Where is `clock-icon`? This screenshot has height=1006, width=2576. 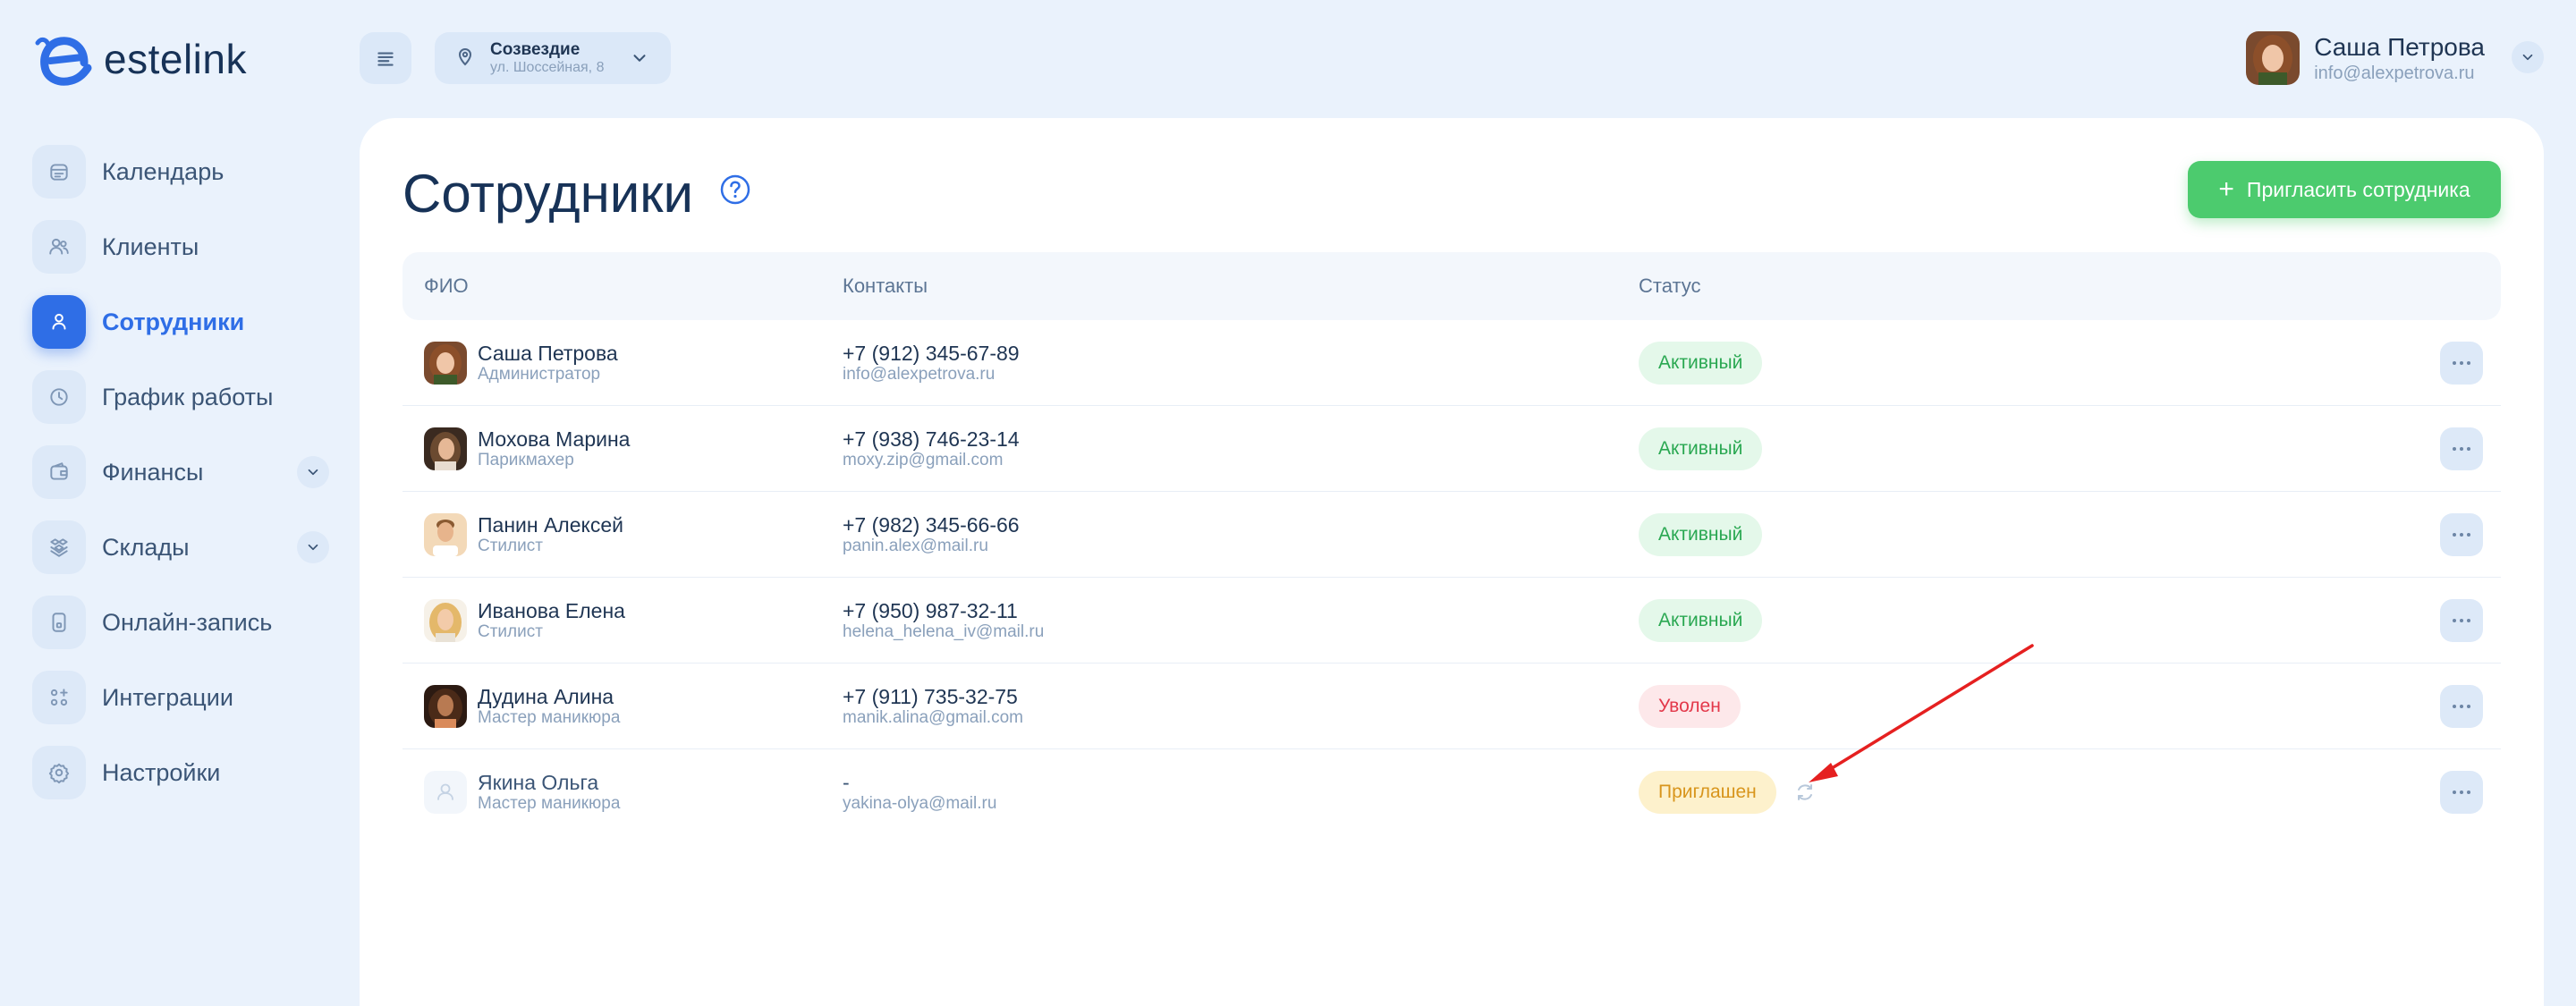
clock-icon is located at coordinates (59, 397).